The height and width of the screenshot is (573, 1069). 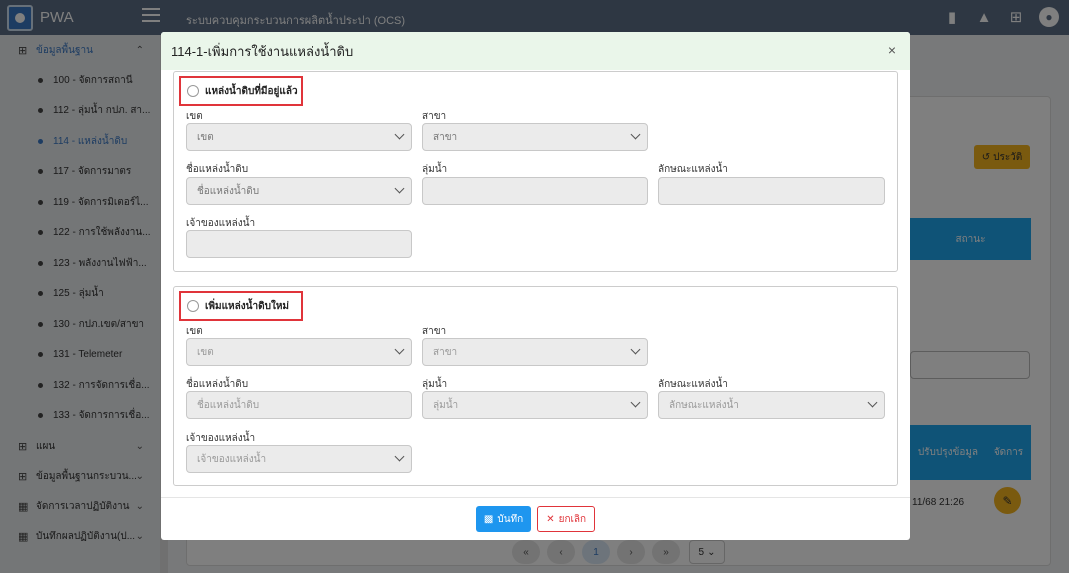 I want to click on existing-branch-select: สาขา, so click(x=535, y=137).